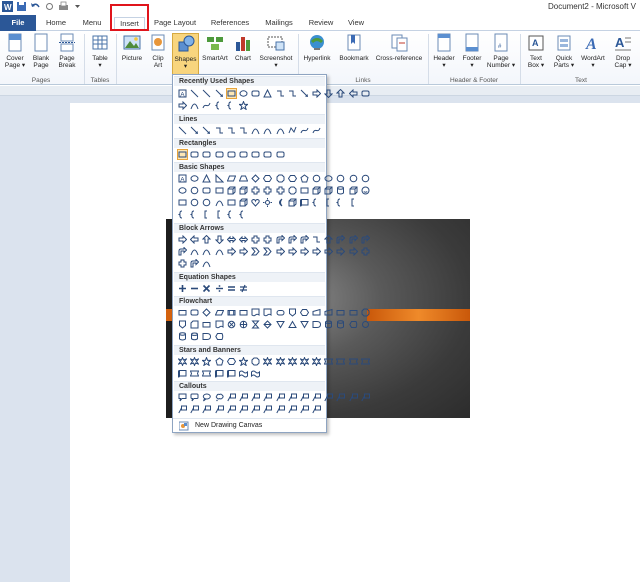 The image size is (640, 582). What do you see at coordinates (243, 312) in the screenshot?
I see `shape-proc-icon` at bounding box center [243, 312].